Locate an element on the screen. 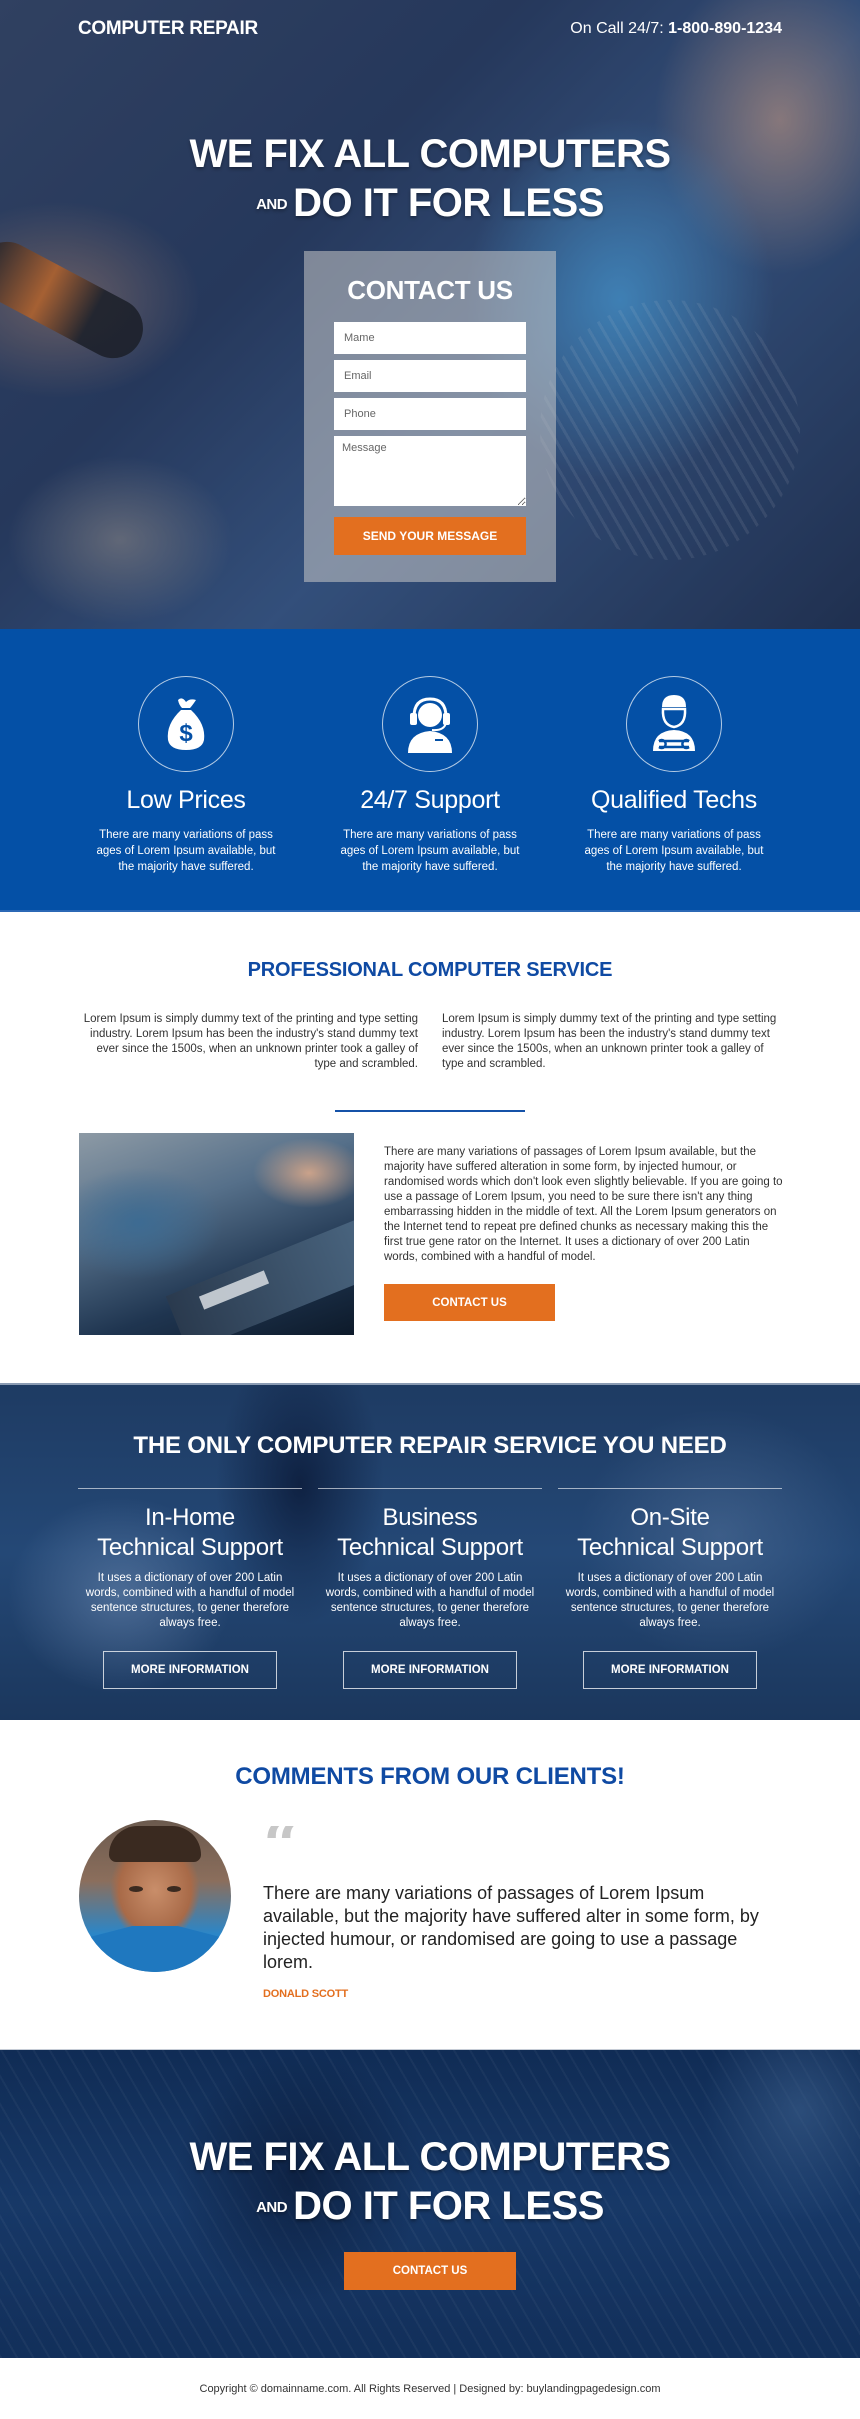 This screenshot has height=2419, width=860. feature-icon-circle: $ is located at coordinates (186, 724).